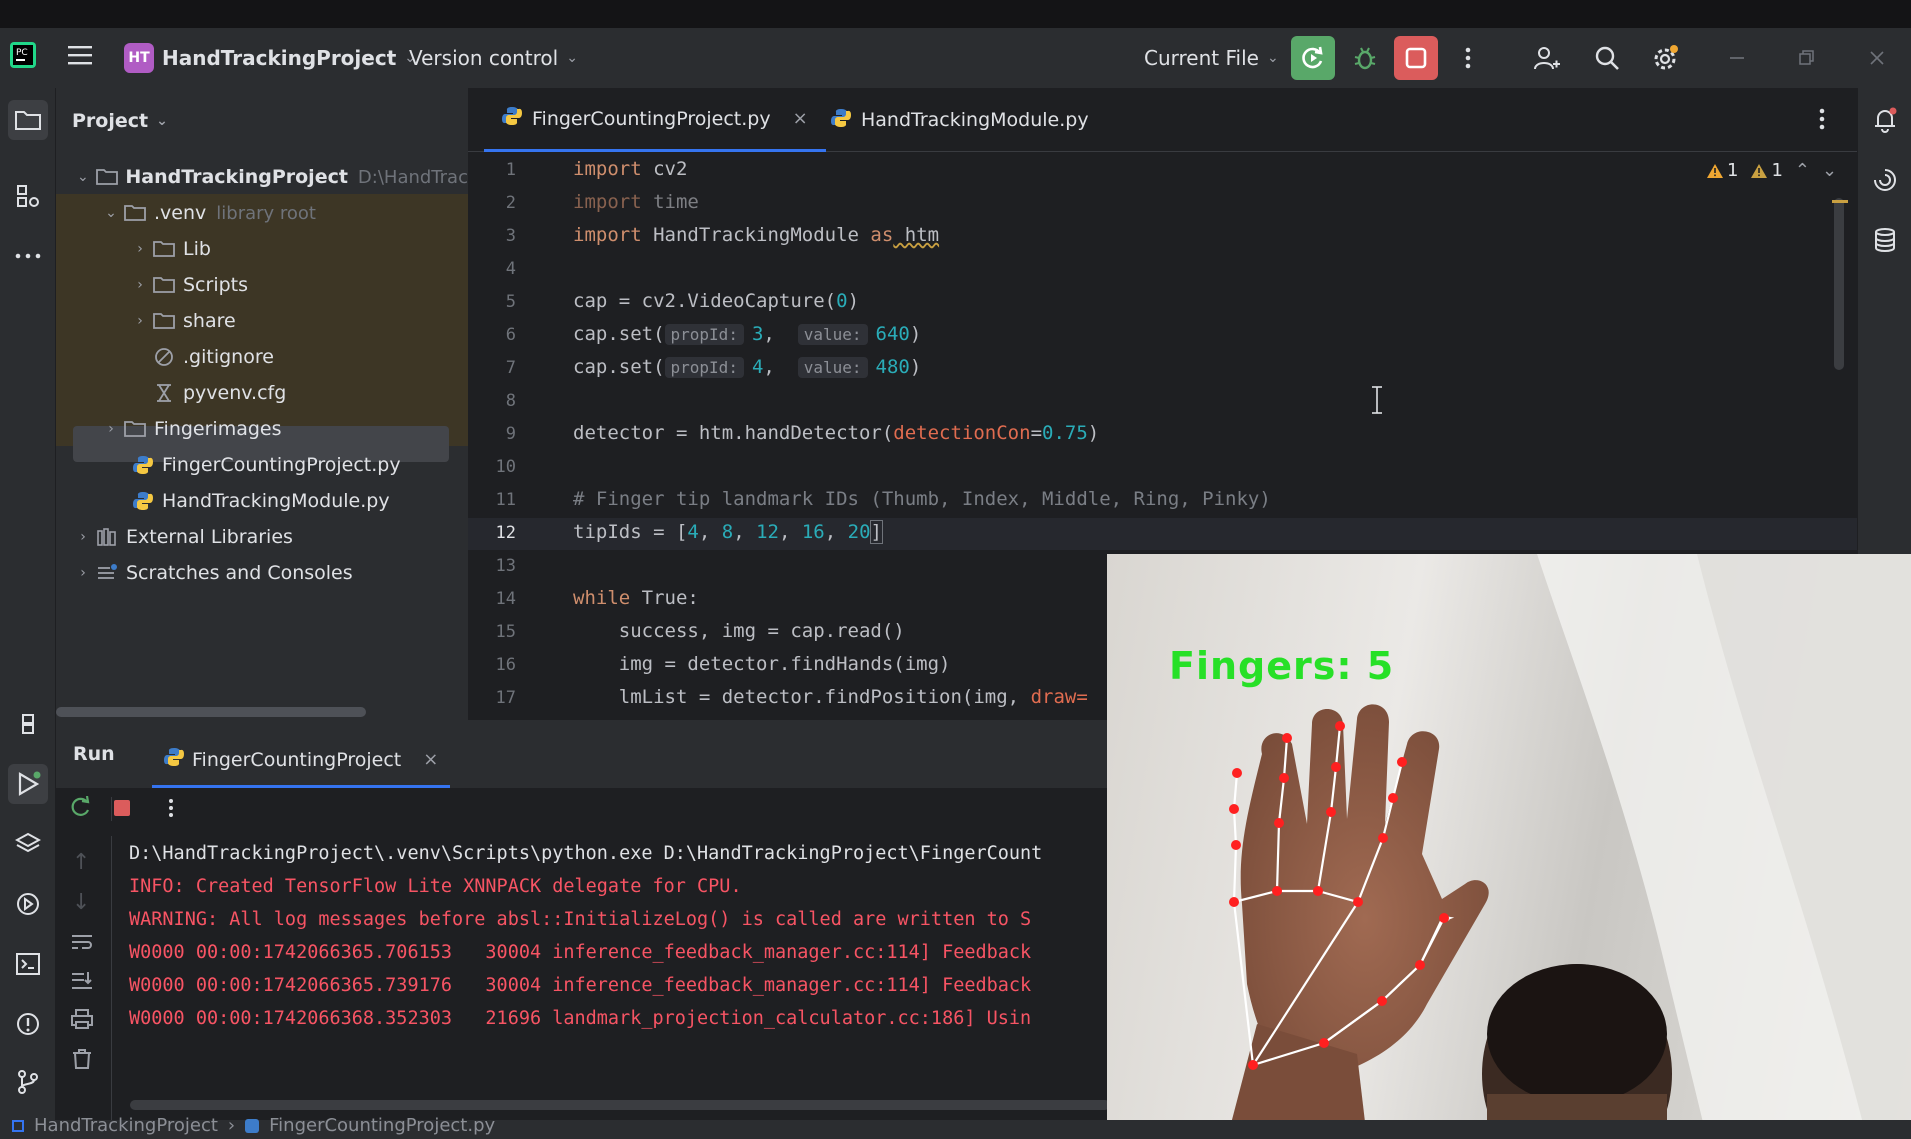 The height and width of the screenshot is (1139, 1911). I want to click on more-actions-button, so click(1468, 58).